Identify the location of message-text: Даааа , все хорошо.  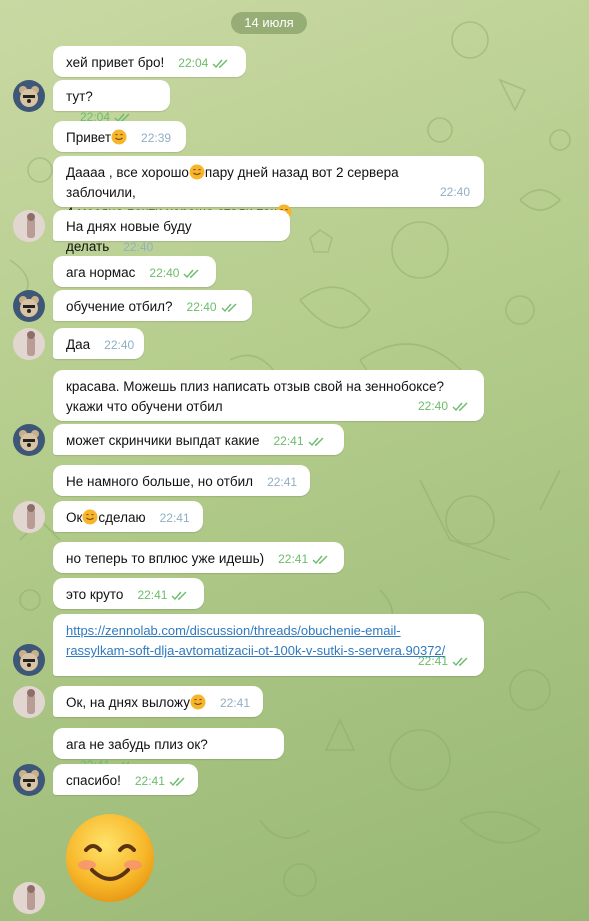
(127, 172).